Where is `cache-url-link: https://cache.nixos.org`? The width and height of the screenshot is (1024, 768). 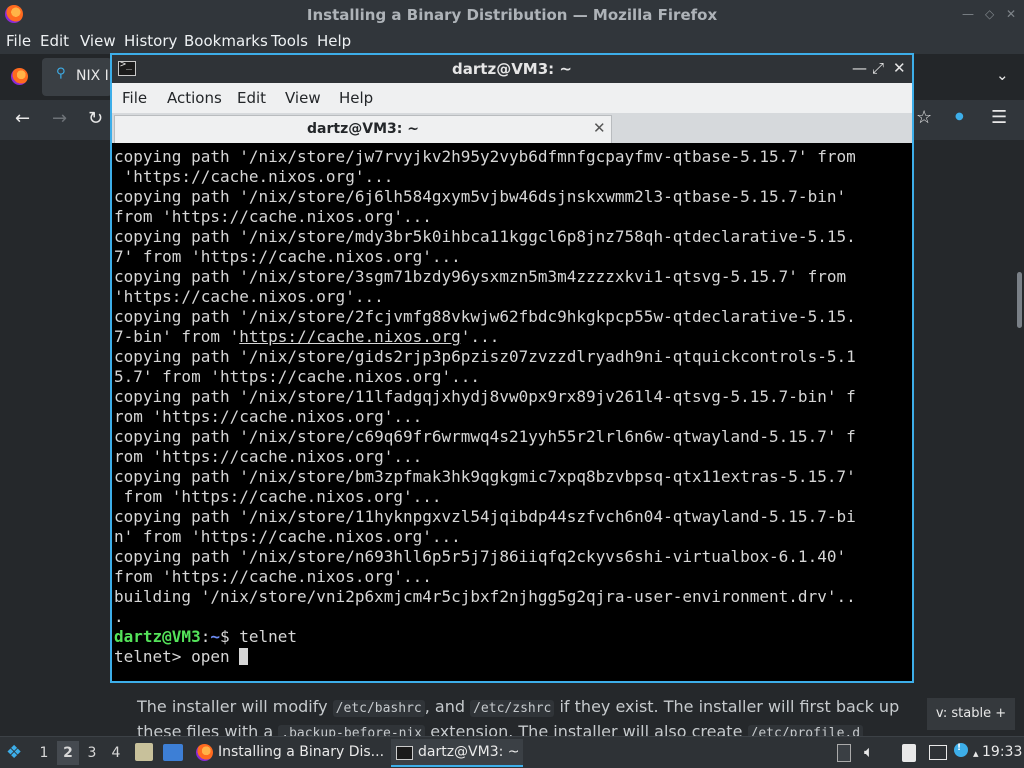
cache-url-link: https://cache.nixos.org is located at coordinates (350, 336).